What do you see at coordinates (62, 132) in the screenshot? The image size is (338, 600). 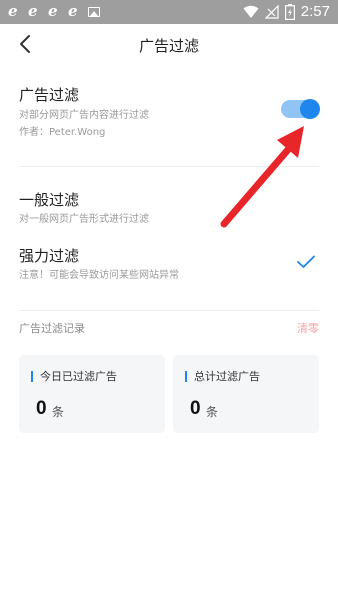 I see `ad-filter-author: 作者：Peter.Wong` at bounding box center [62, 132].